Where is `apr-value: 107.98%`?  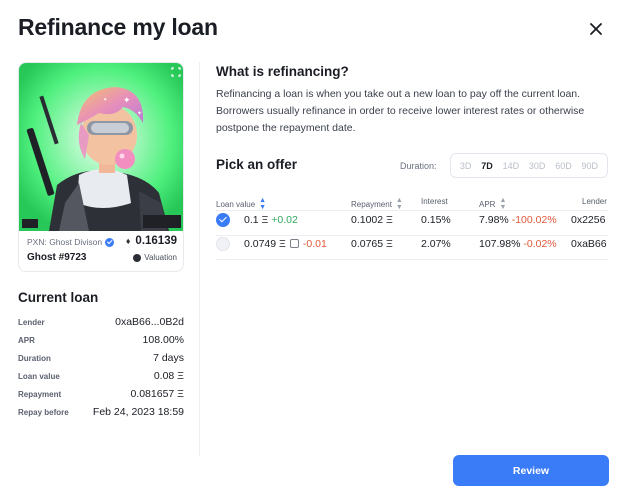
apr-value: 107.98% is located at coordinates (500, 244).